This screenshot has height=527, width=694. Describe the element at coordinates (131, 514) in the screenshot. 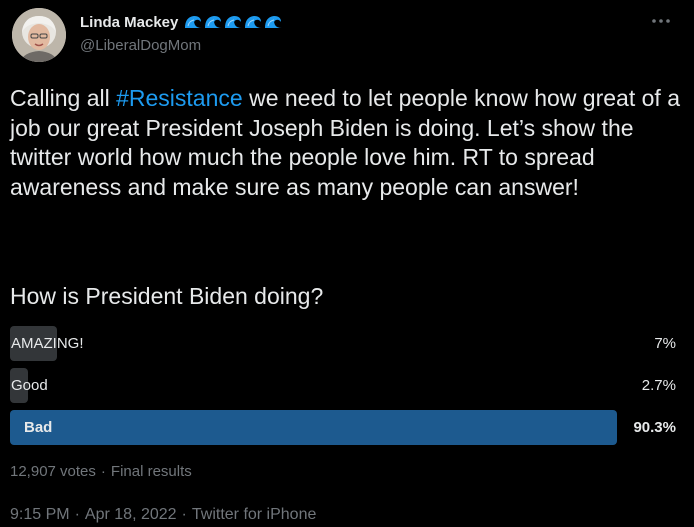

I see `tweet-date: Apr 18, 2022` at that location.